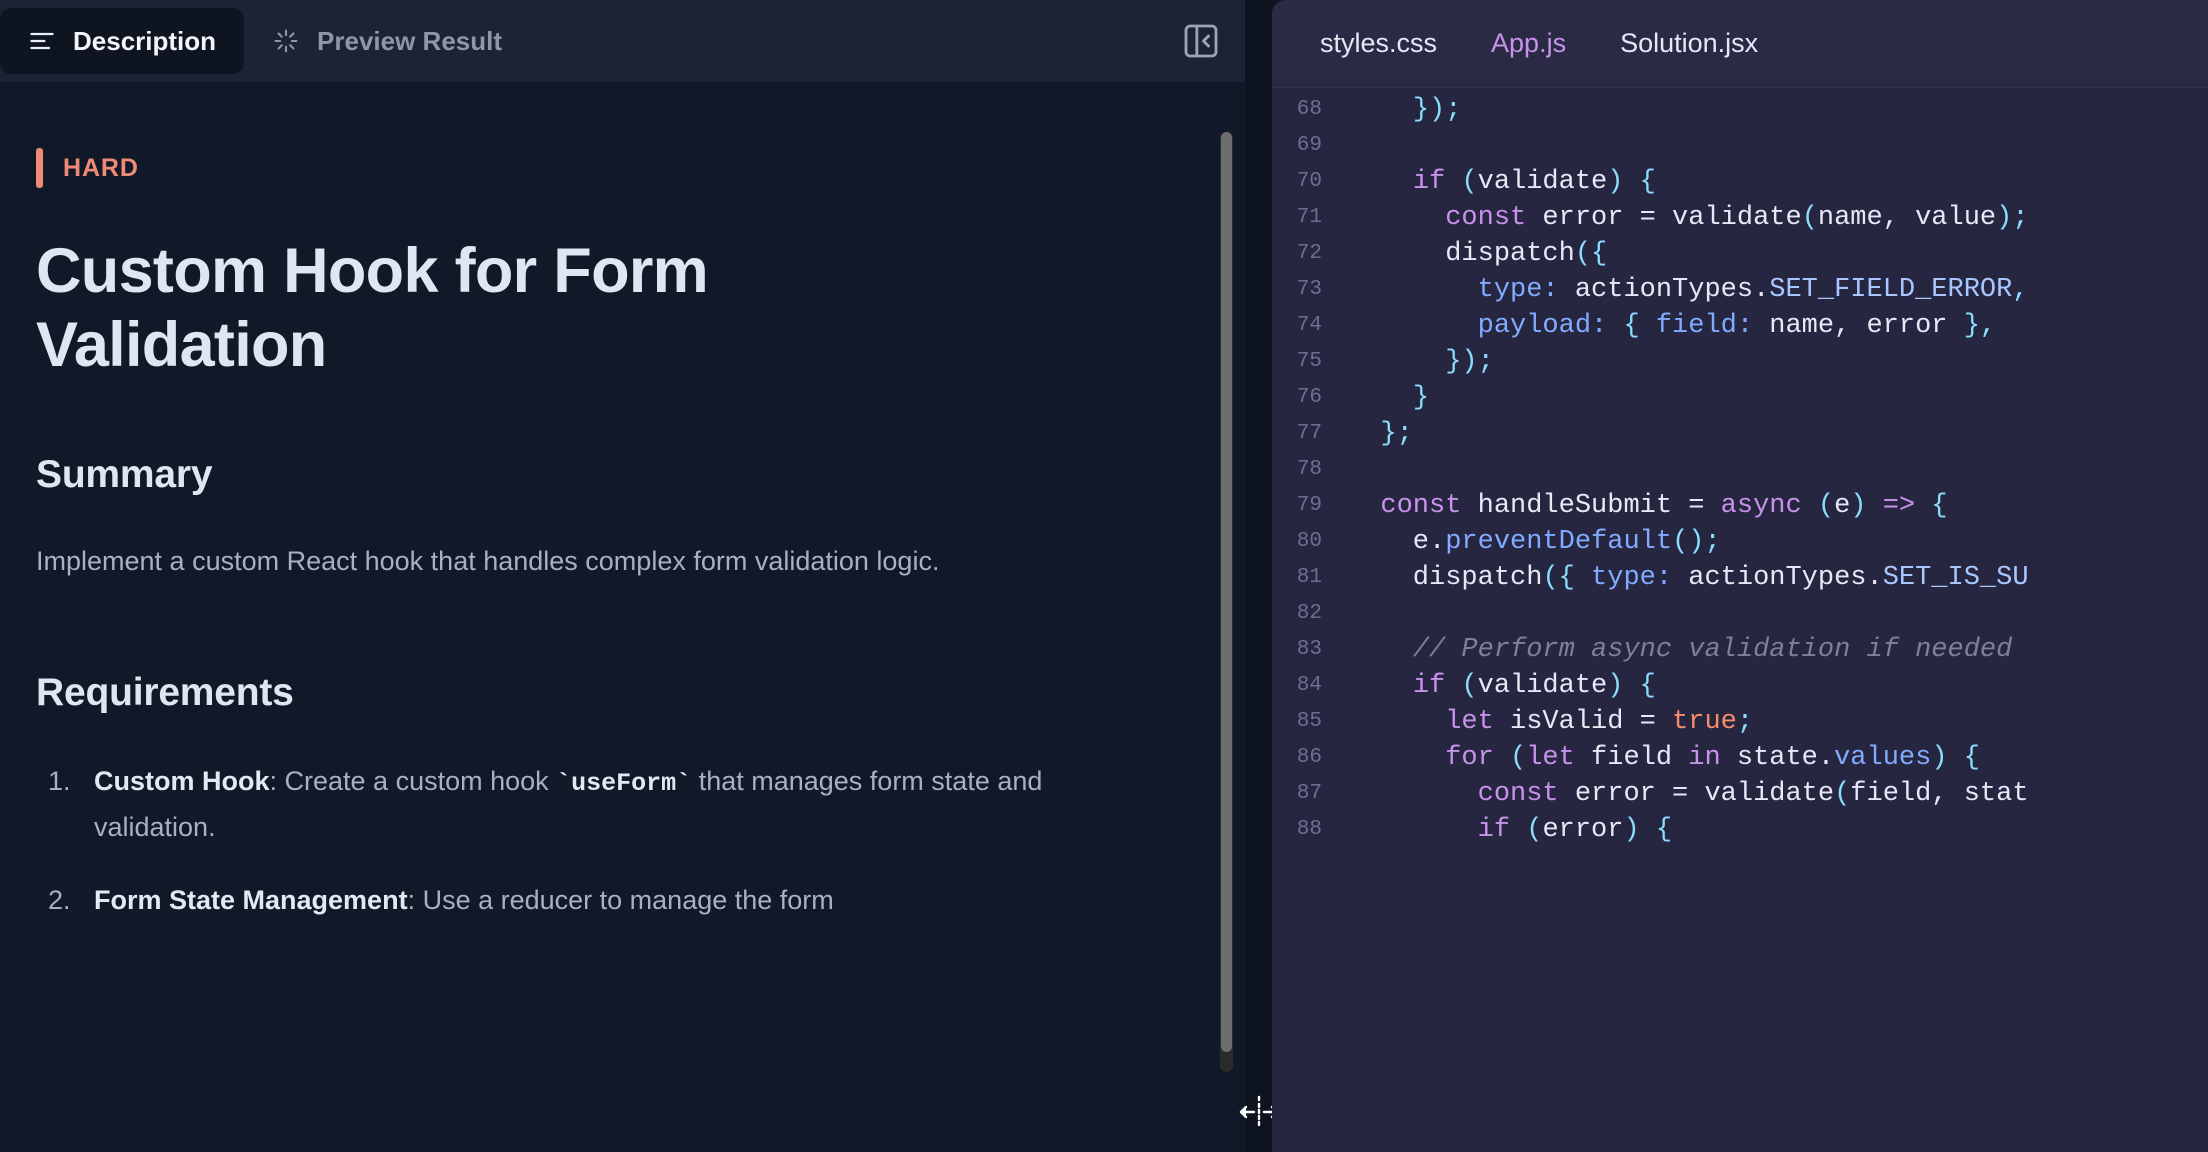  Describe the element at coordinates (39, 168) in the screenshot. I see `difficulty-accent-bar` at that location.